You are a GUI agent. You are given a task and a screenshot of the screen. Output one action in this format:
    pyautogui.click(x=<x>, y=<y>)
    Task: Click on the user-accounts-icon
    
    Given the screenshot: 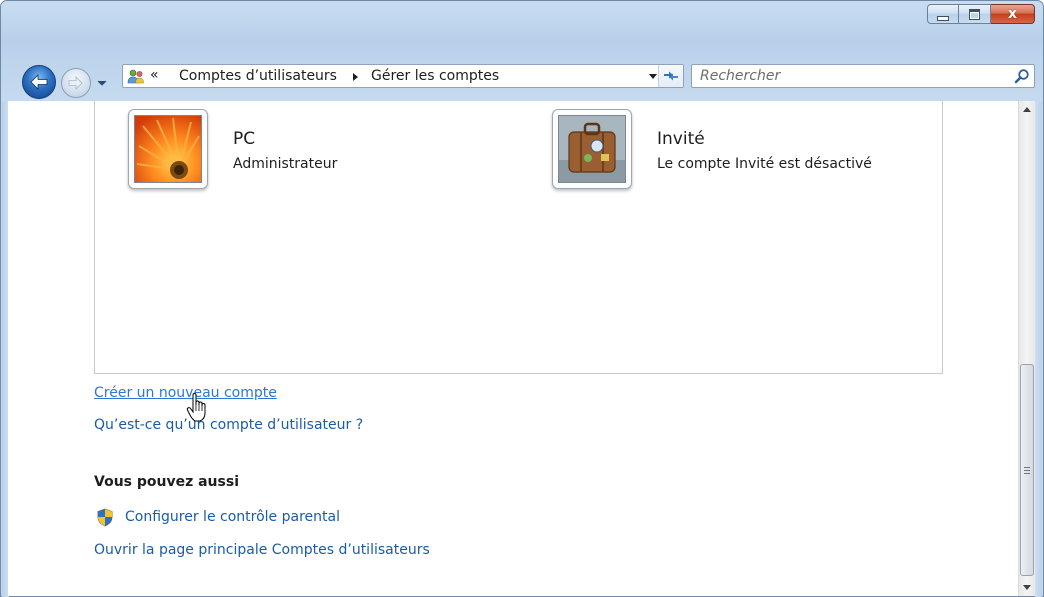 What is the action you would take?
    pyautogui.click(x=135, y=76)
    